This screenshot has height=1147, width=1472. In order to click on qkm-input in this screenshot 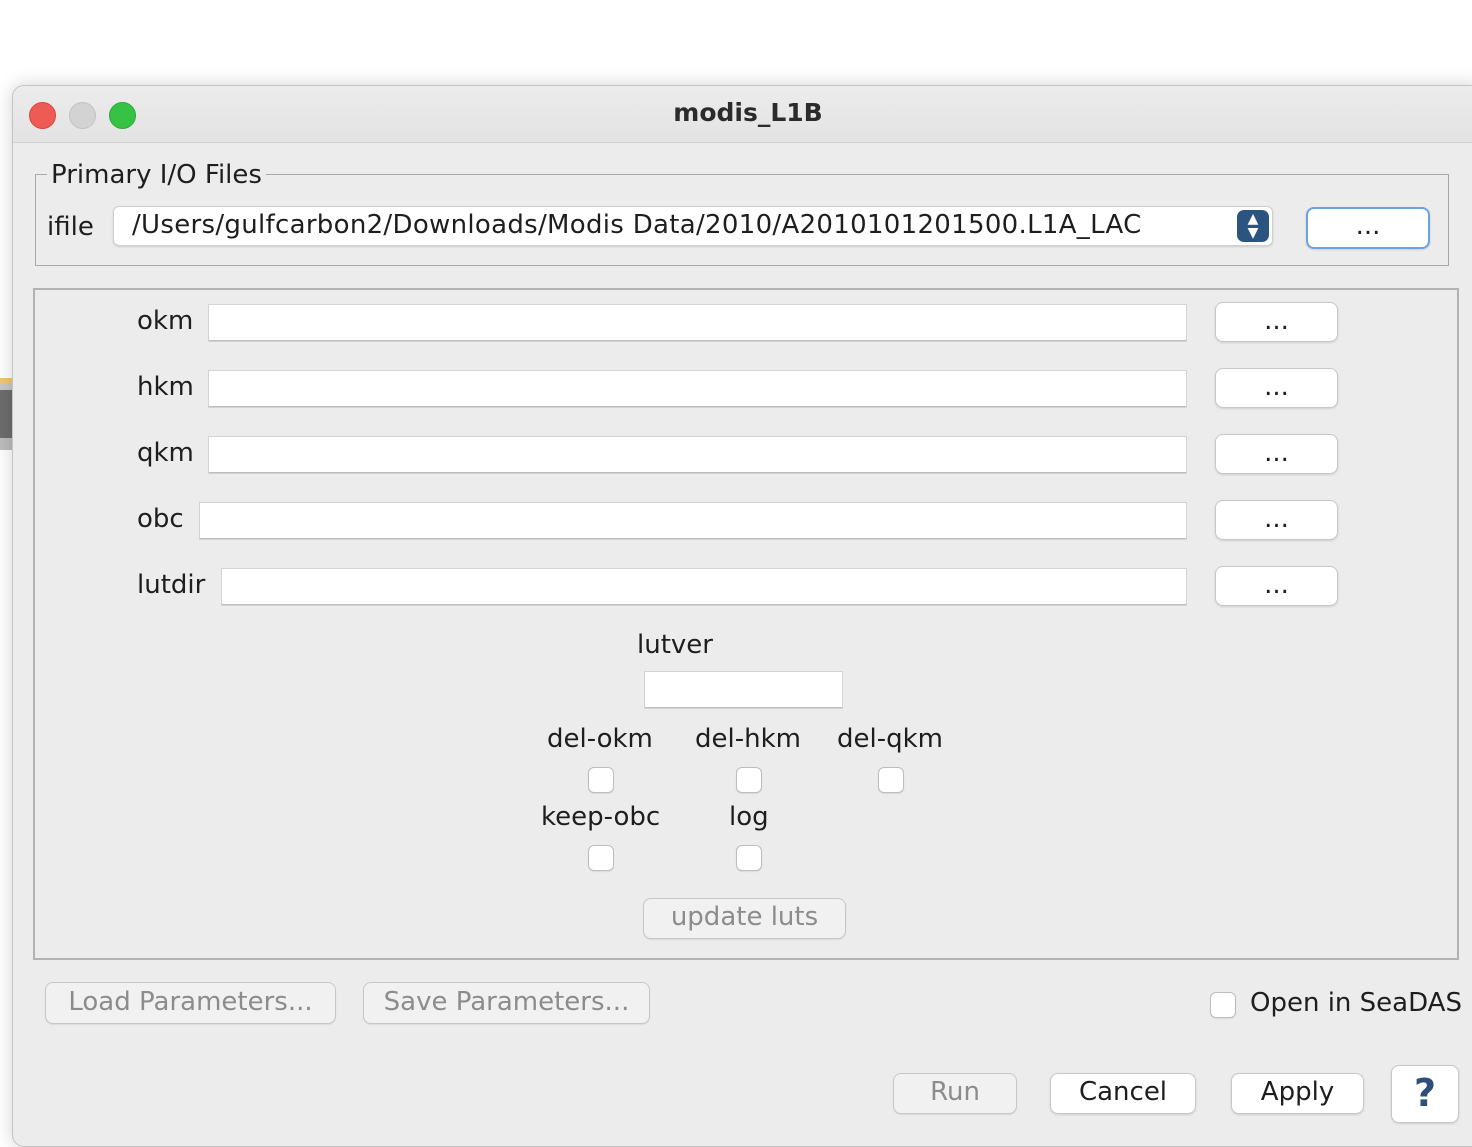, I will do `click(697, 455)`.